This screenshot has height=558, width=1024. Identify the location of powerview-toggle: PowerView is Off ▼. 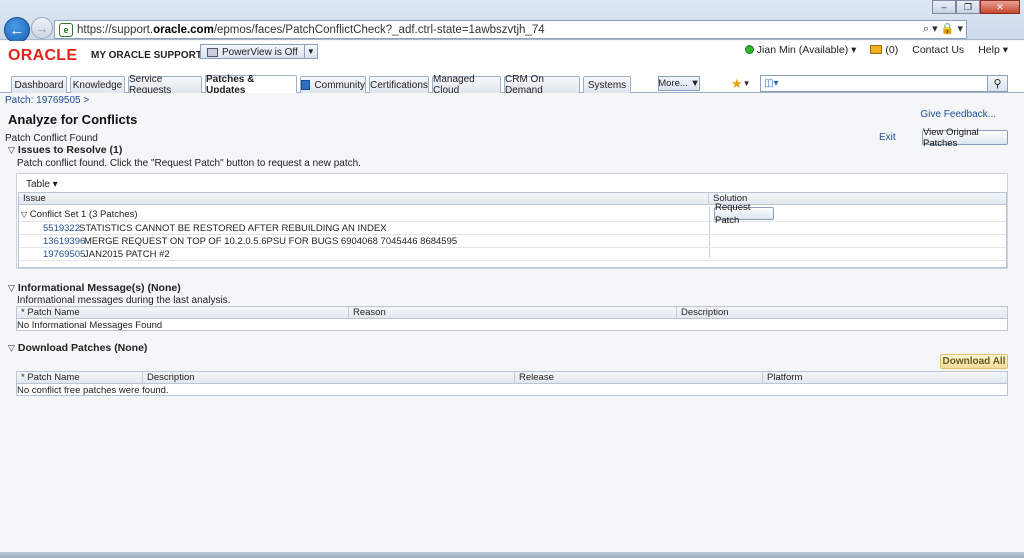
(259, 51).